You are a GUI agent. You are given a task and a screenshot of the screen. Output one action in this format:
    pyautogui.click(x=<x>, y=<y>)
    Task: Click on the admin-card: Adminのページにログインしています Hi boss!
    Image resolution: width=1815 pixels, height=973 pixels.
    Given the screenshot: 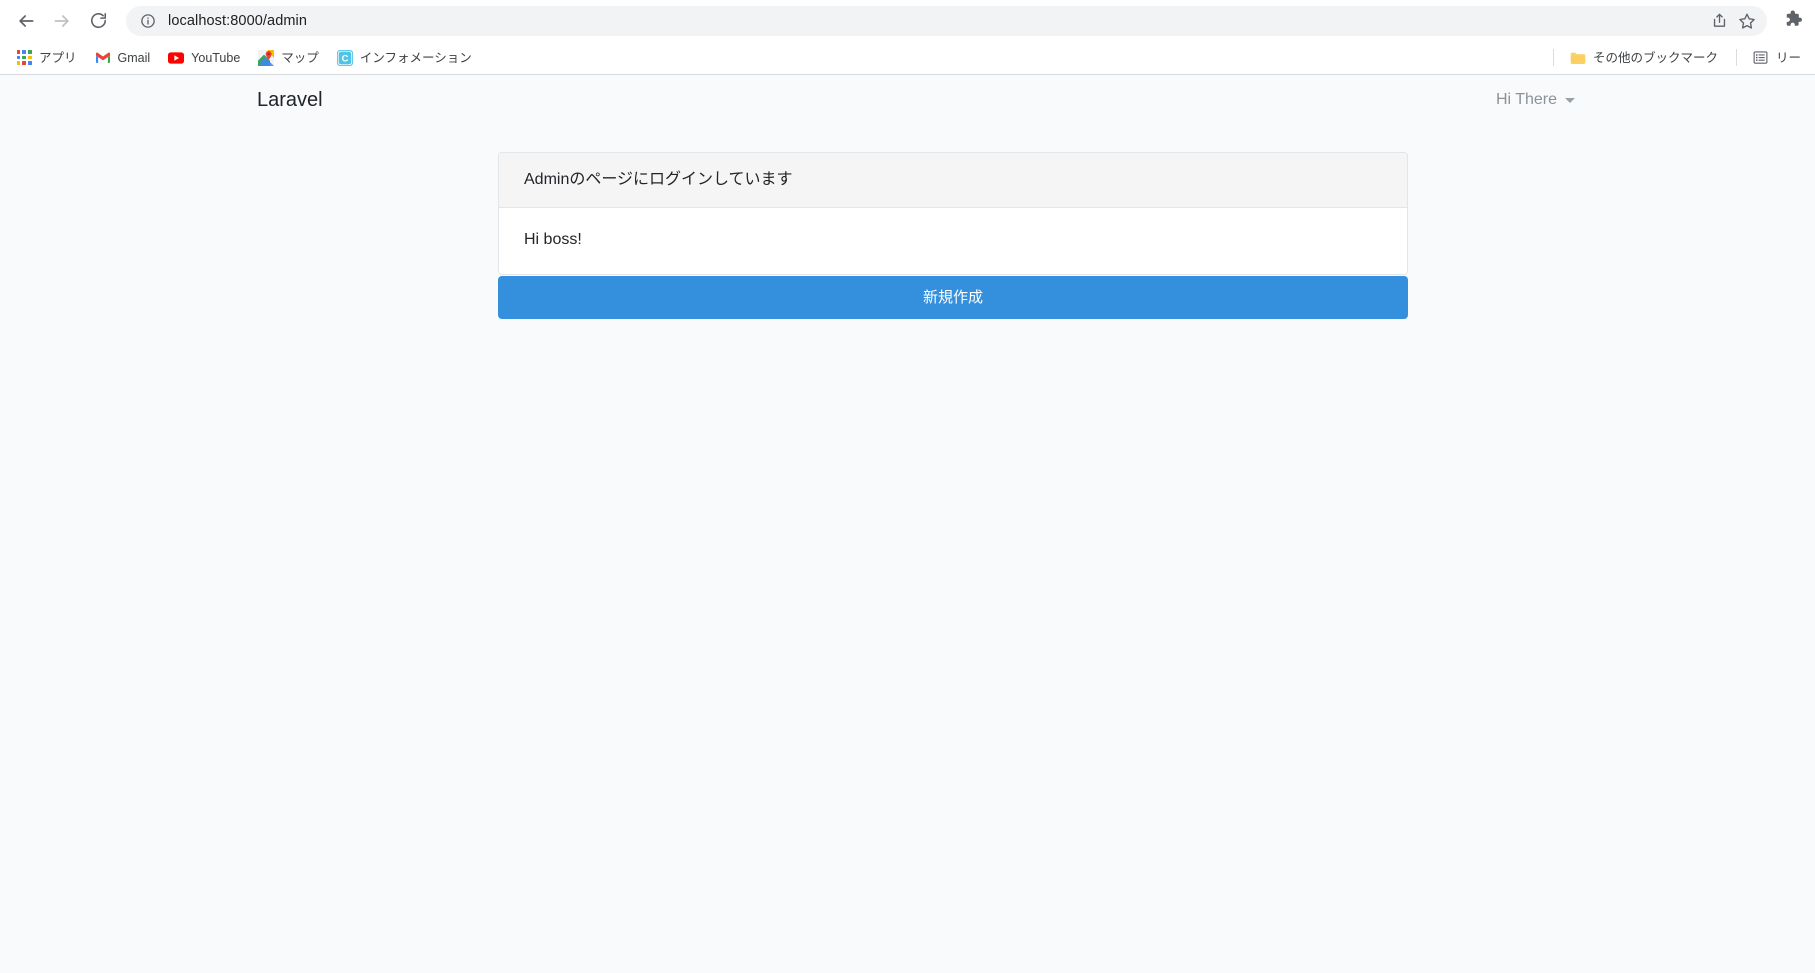 What is the action you would take?
    pyautogui.click(x=953, y=214)
    